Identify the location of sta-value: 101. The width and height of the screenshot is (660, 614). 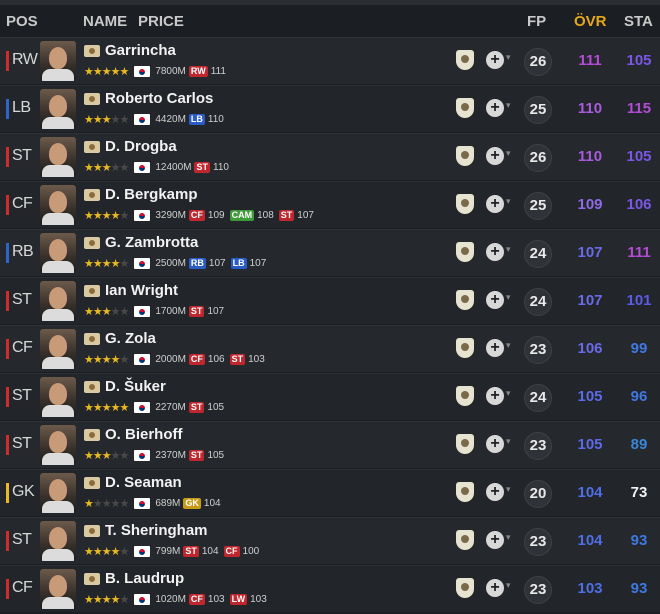
(639, 300).